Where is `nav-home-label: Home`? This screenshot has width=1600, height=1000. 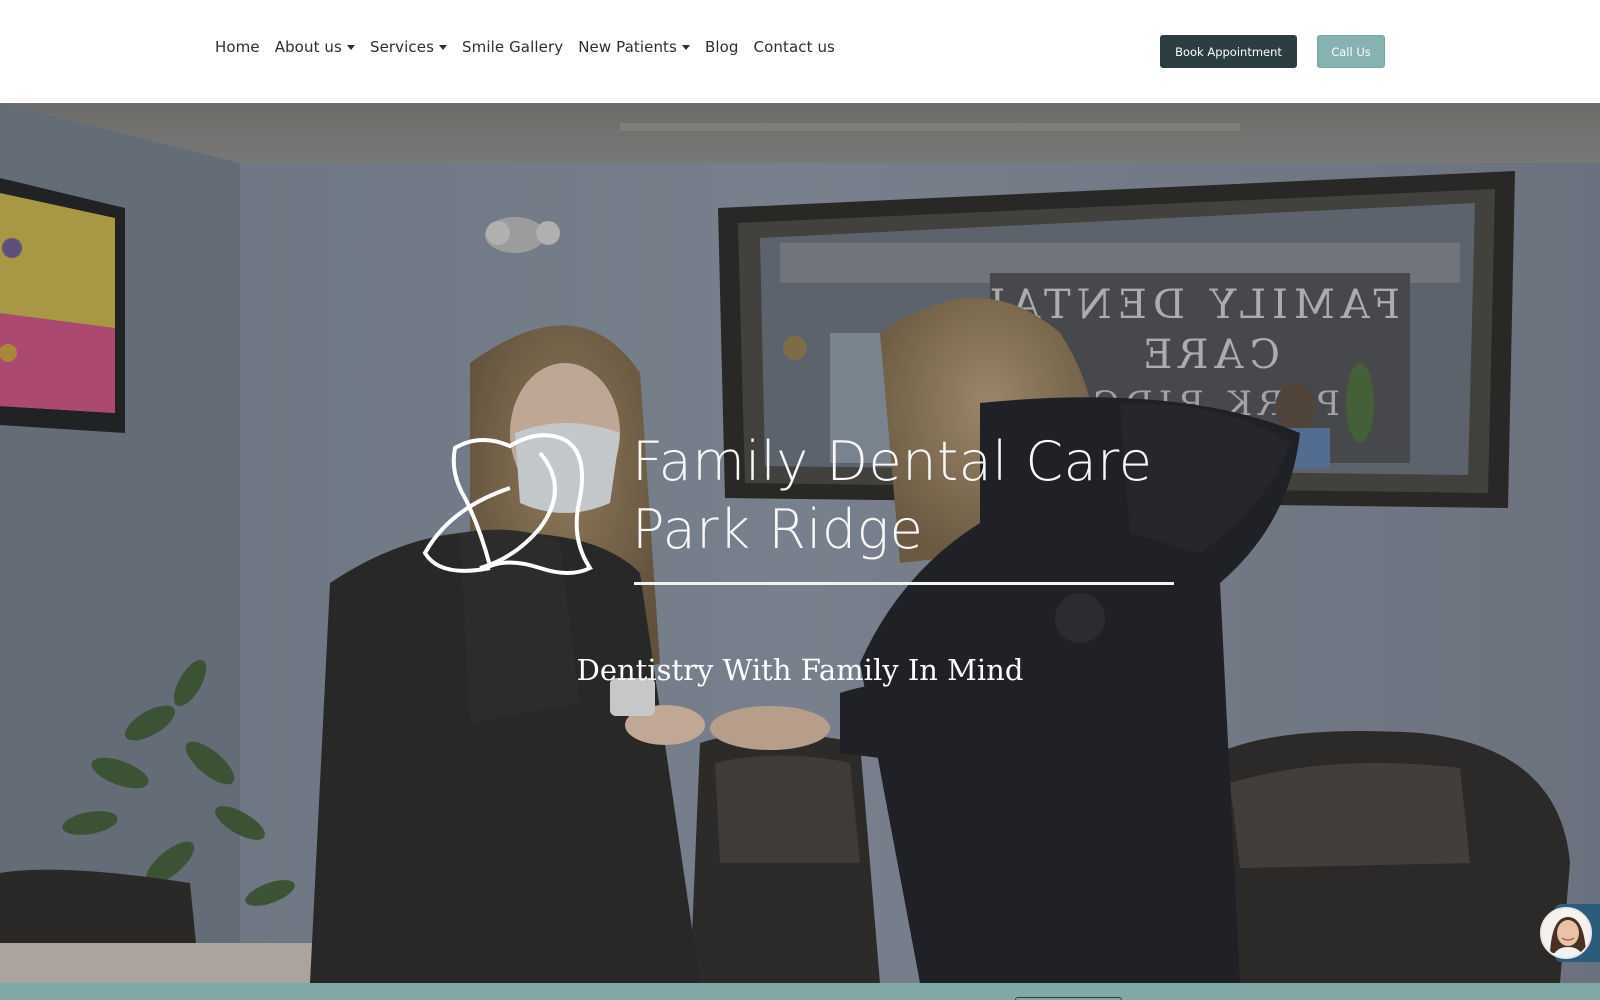
nav-home-label: Home is located at coordinates (237, 47).